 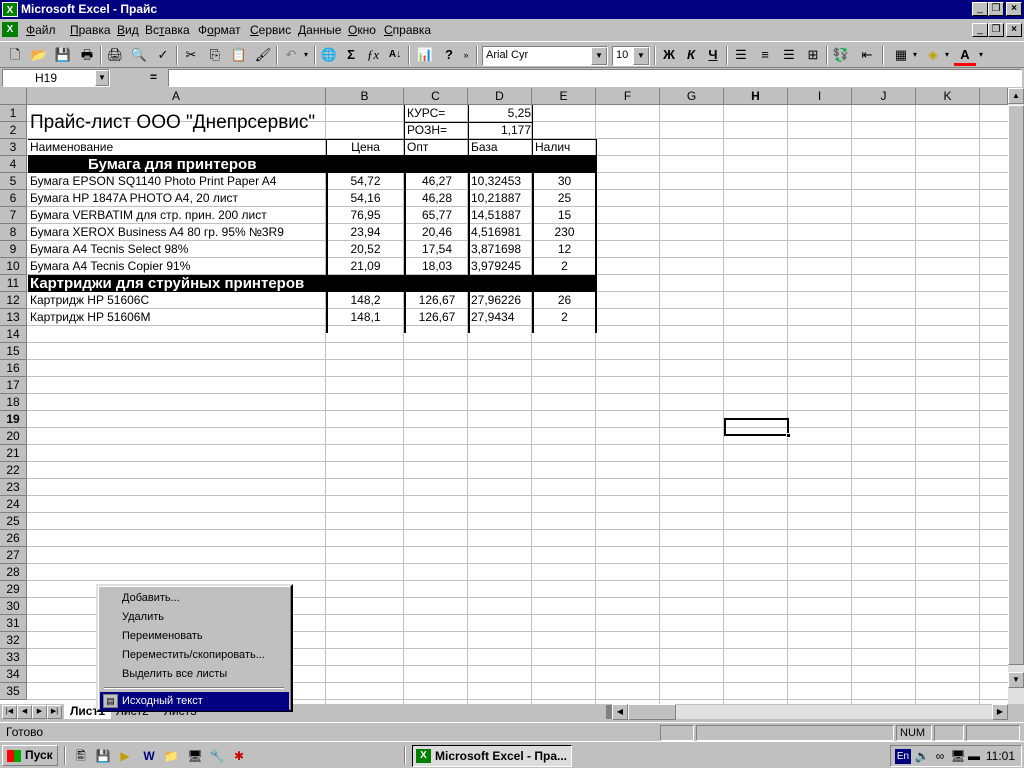 I want to click on paste-icon: 📋, so click(x=239, y=55).